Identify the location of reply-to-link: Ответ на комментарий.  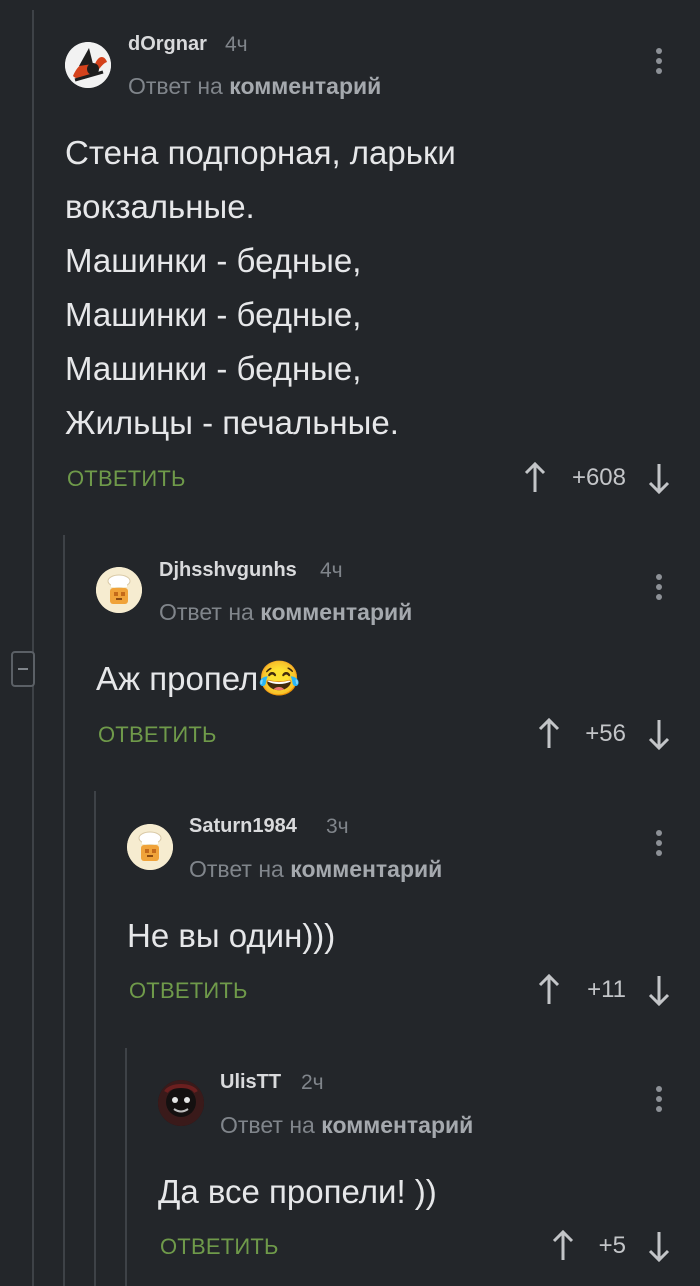
(346, 1125).